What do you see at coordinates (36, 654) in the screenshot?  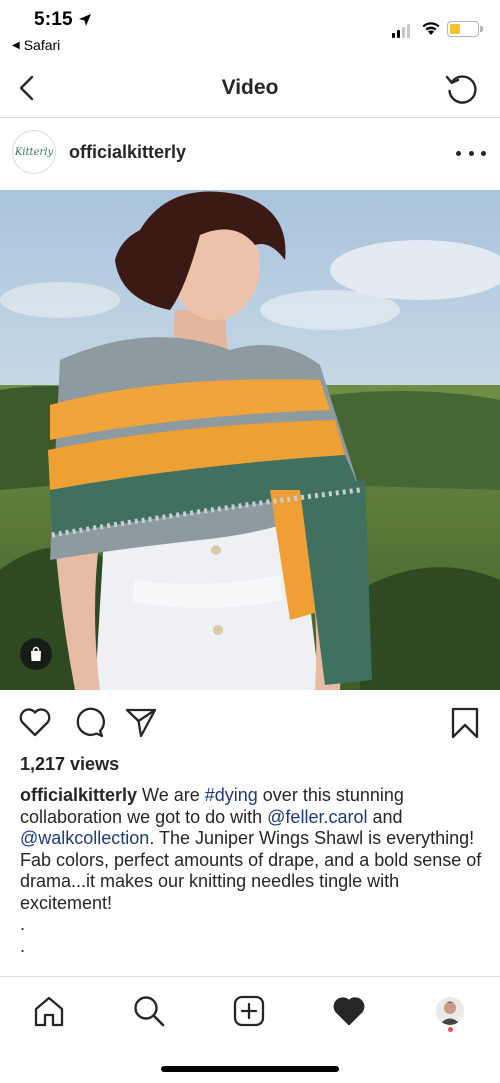 I see `shopping-bag-icon` at bounding box center [36, 654].